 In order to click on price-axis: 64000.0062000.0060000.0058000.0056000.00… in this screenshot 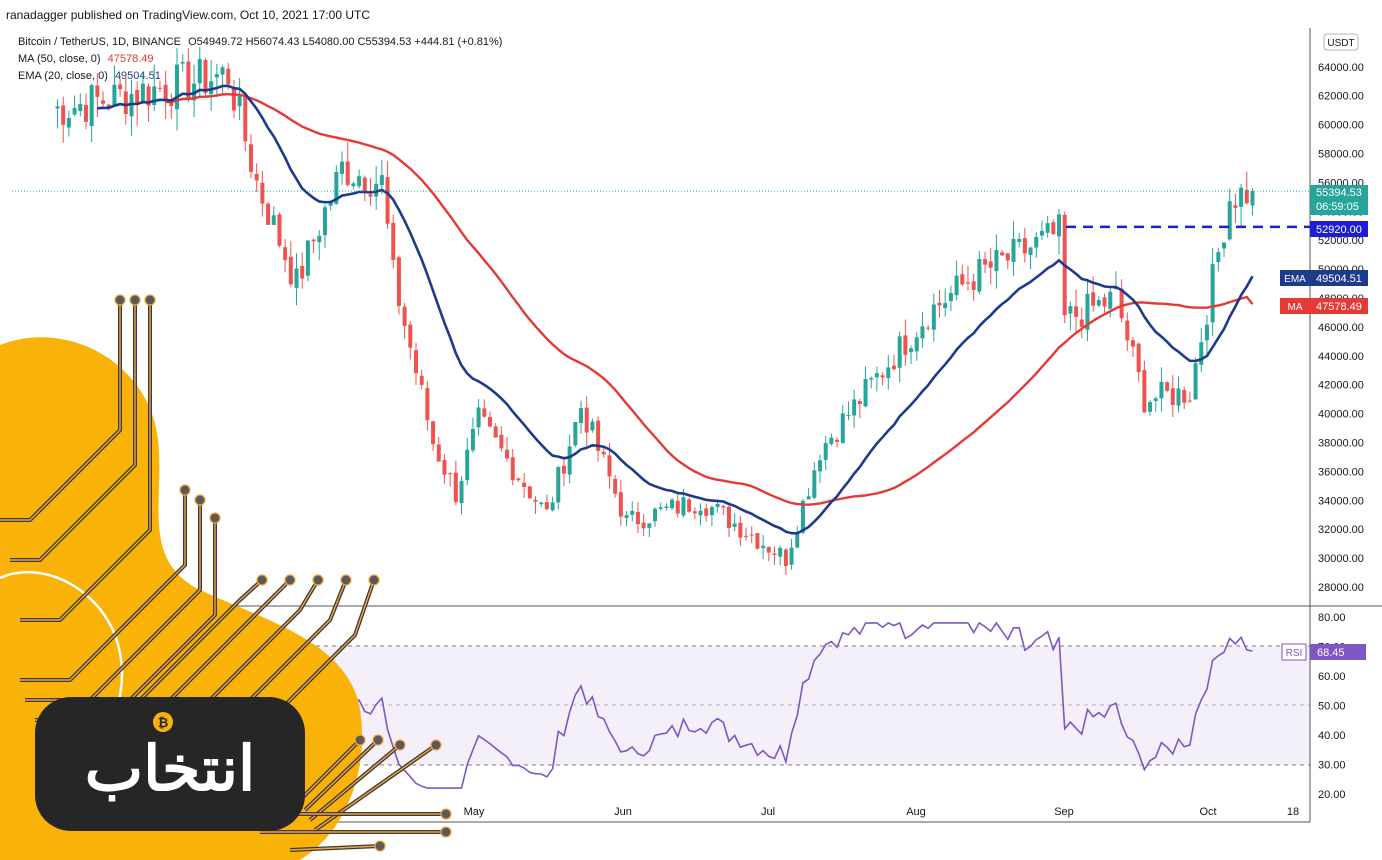, I will do `click(1341, 328)`.